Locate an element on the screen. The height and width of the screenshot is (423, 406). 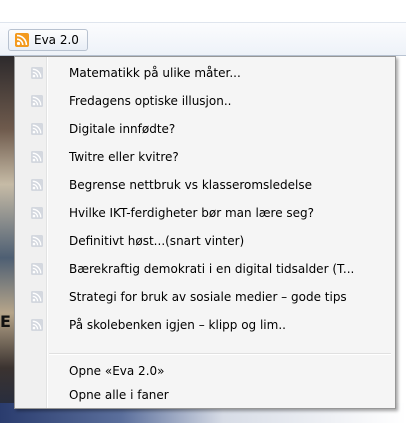
menu-item-label: Fredagens optiske illusjon.. is located at coordinates (150, 101).